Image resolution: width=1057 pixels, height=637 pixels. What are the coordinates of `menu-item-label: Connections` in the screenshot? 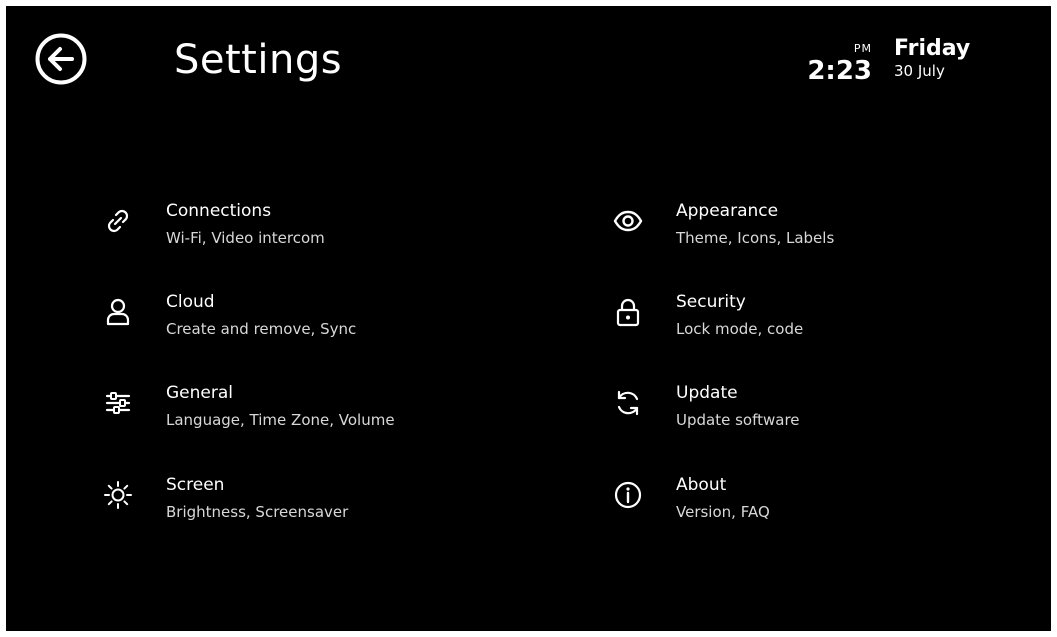 It's located at (219, 211).